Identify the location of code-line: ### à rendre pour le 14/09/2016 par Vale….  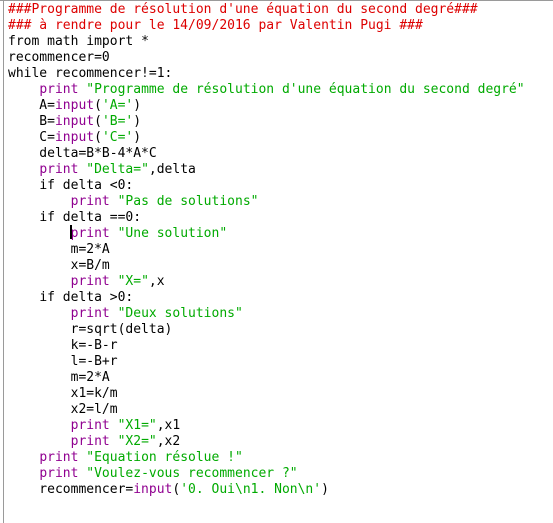
(280, 26).